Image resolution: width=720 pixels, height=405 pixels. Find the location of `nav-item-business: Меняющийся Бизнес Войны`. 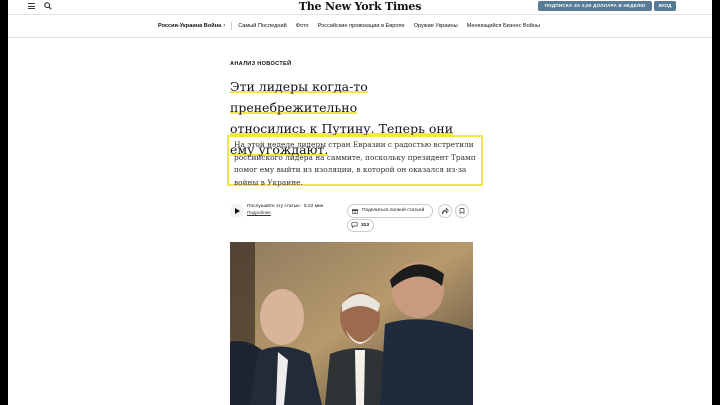

nav-item-business: Меняющийся Бизнес Войны is located at coordinates (503, 26).